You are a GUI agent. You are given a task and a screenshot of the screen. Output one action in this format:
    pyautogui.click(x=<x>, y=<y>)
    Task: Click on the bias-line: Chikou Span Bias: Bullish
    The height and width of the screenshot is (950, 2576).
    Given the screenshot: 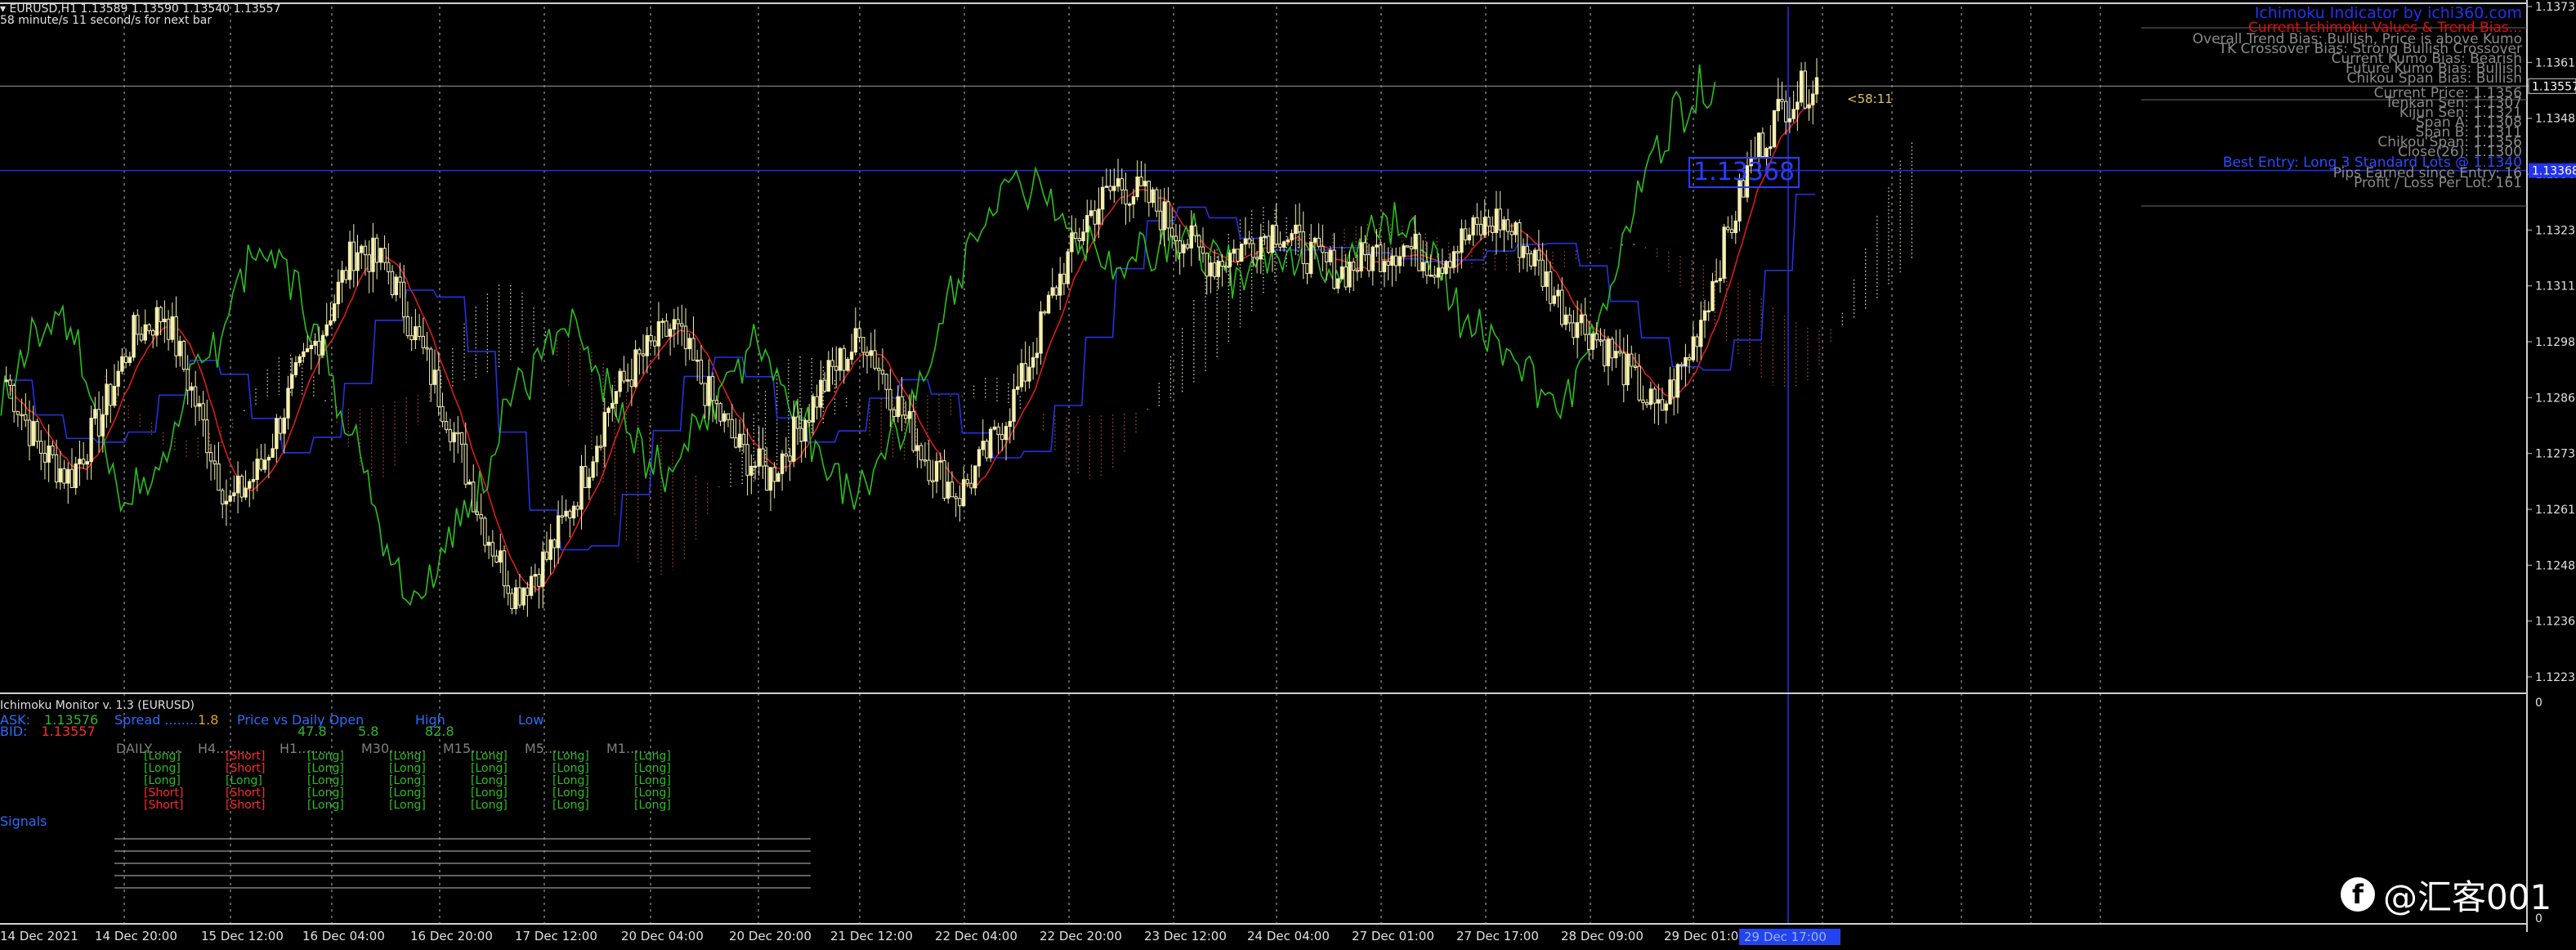 What is the action you would take?
    pyautogui.click(x=2434, y=78)
    